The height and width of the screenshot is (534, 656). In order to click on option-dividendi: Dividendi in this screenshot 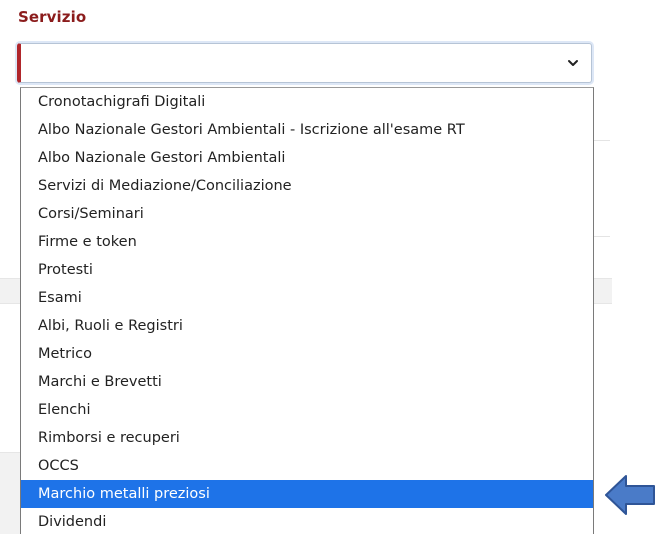, I will do `click(307, 521)`.